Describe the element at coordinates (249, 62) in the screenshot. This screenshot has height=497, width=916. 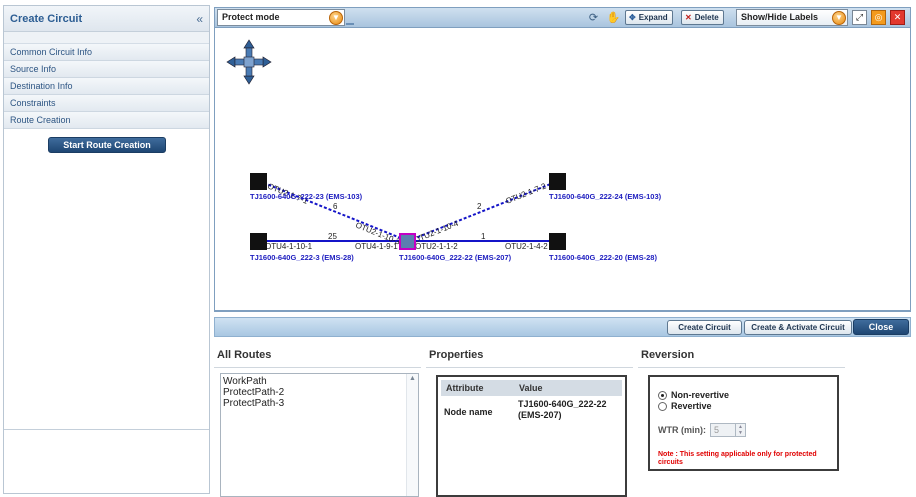
I see `pan-arrows-icon` at that location.